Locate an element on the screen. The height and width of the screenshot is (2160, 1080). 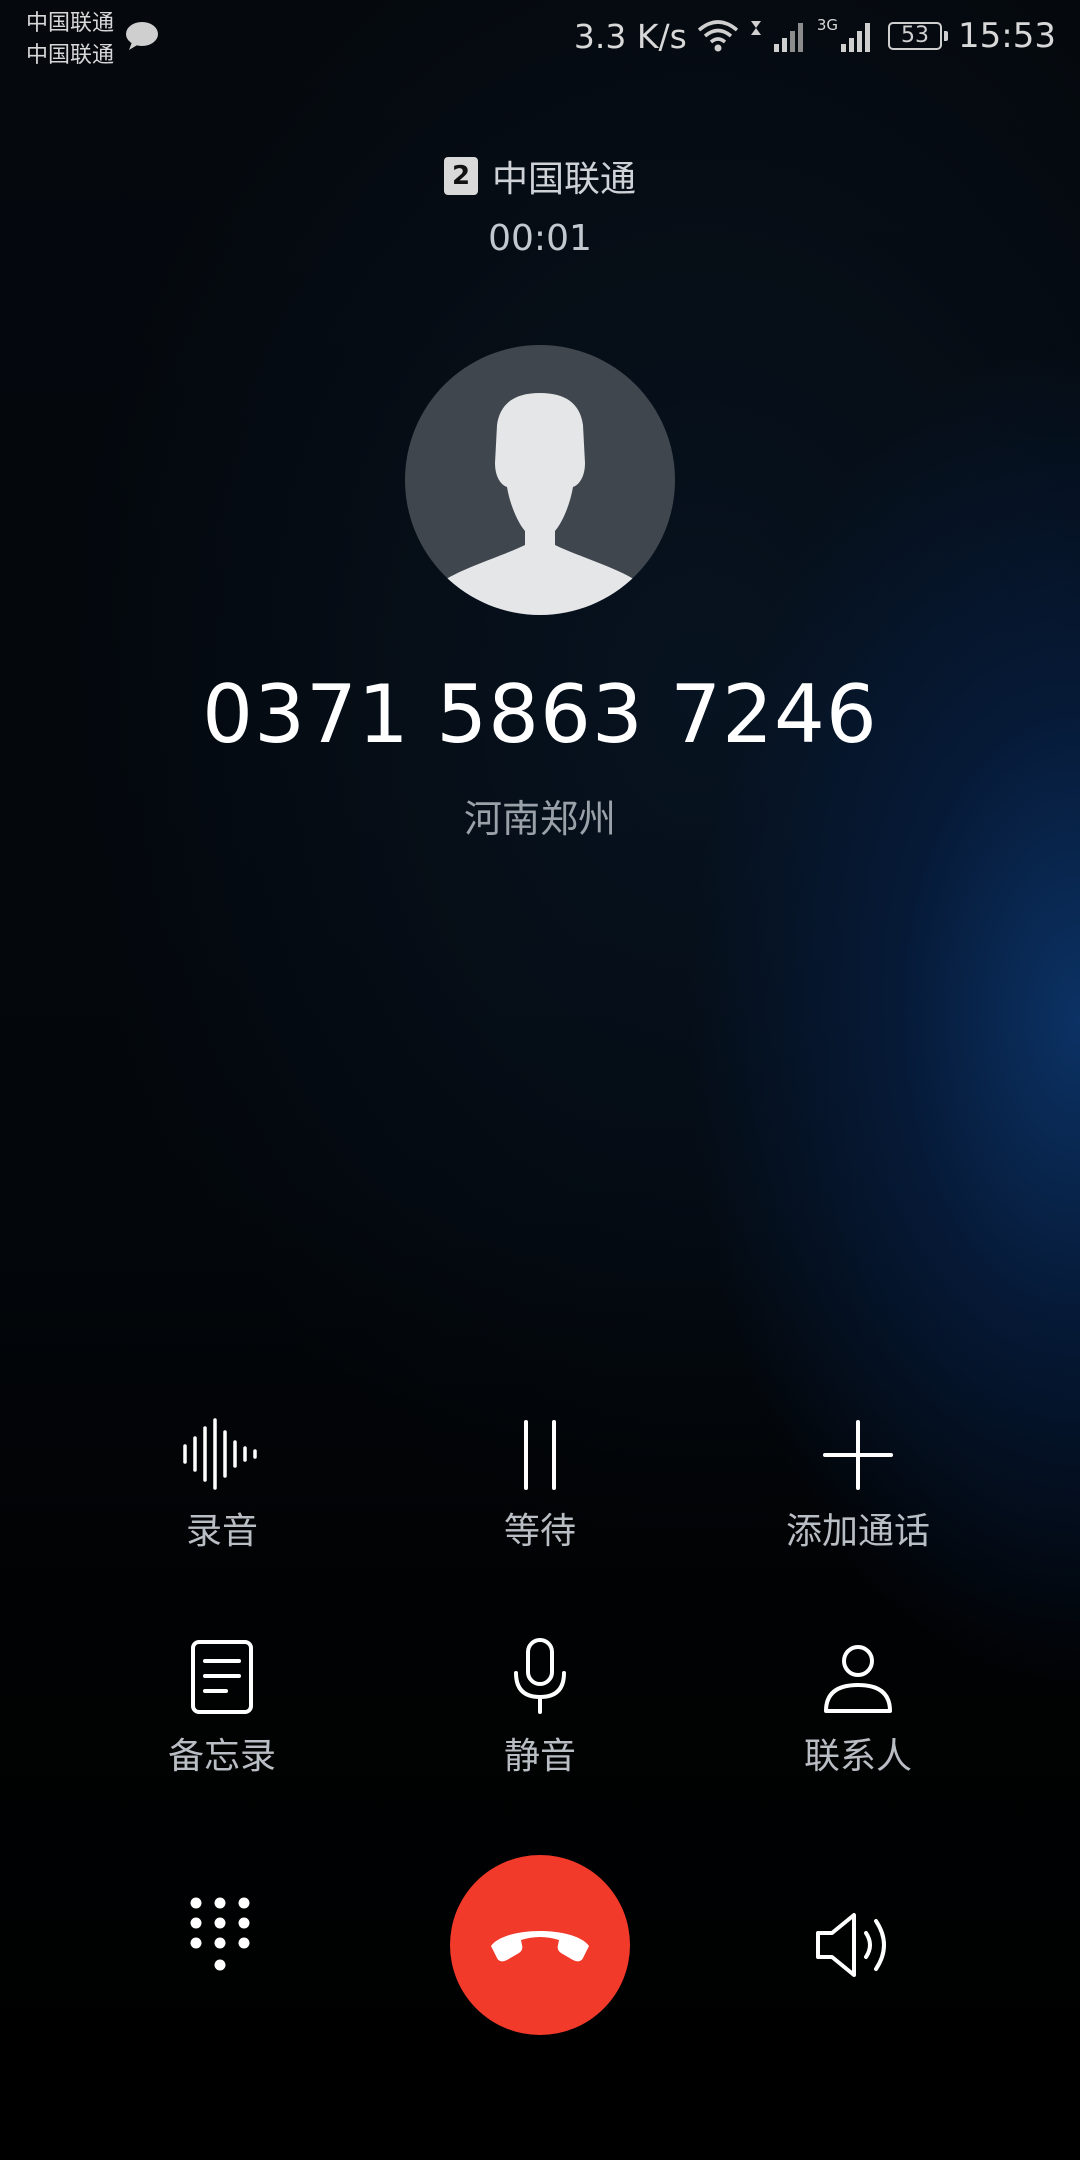
hourglass-icon is located at coordinates (755, 28).